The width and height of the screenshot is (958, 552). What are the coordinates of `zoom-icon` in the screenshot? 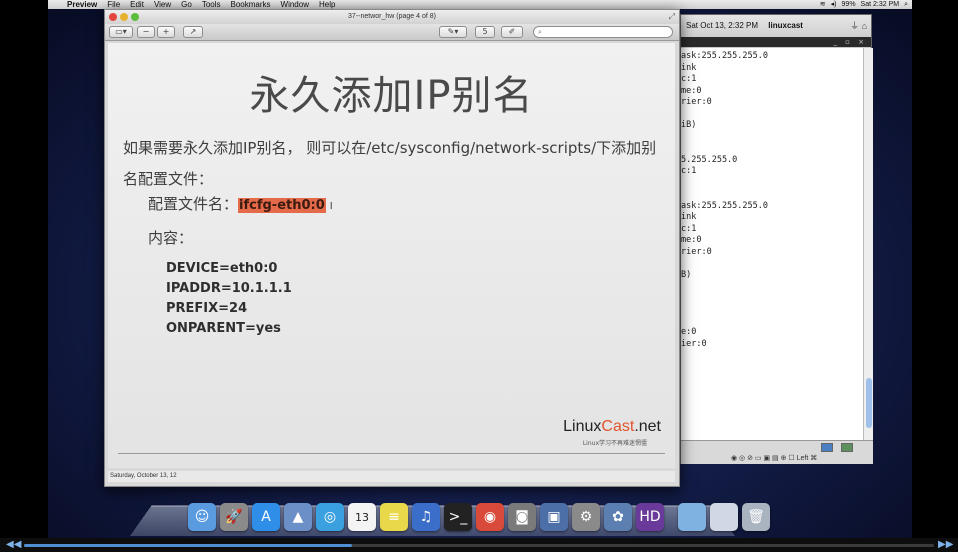 It's located at (135, 17).